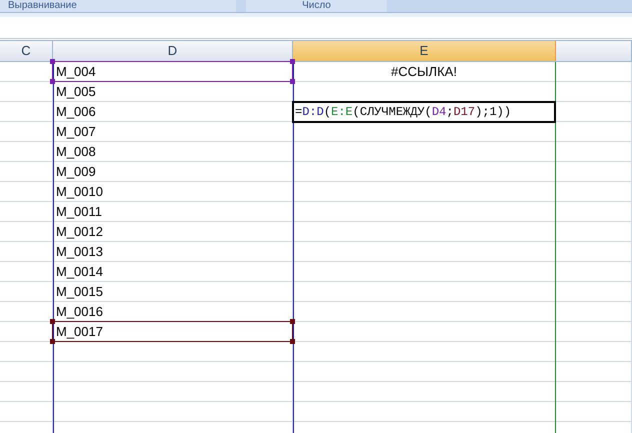 Image resolution: width=632 pixels, height=433 pixels. I want to click on column-header: E, so click(424, 51).